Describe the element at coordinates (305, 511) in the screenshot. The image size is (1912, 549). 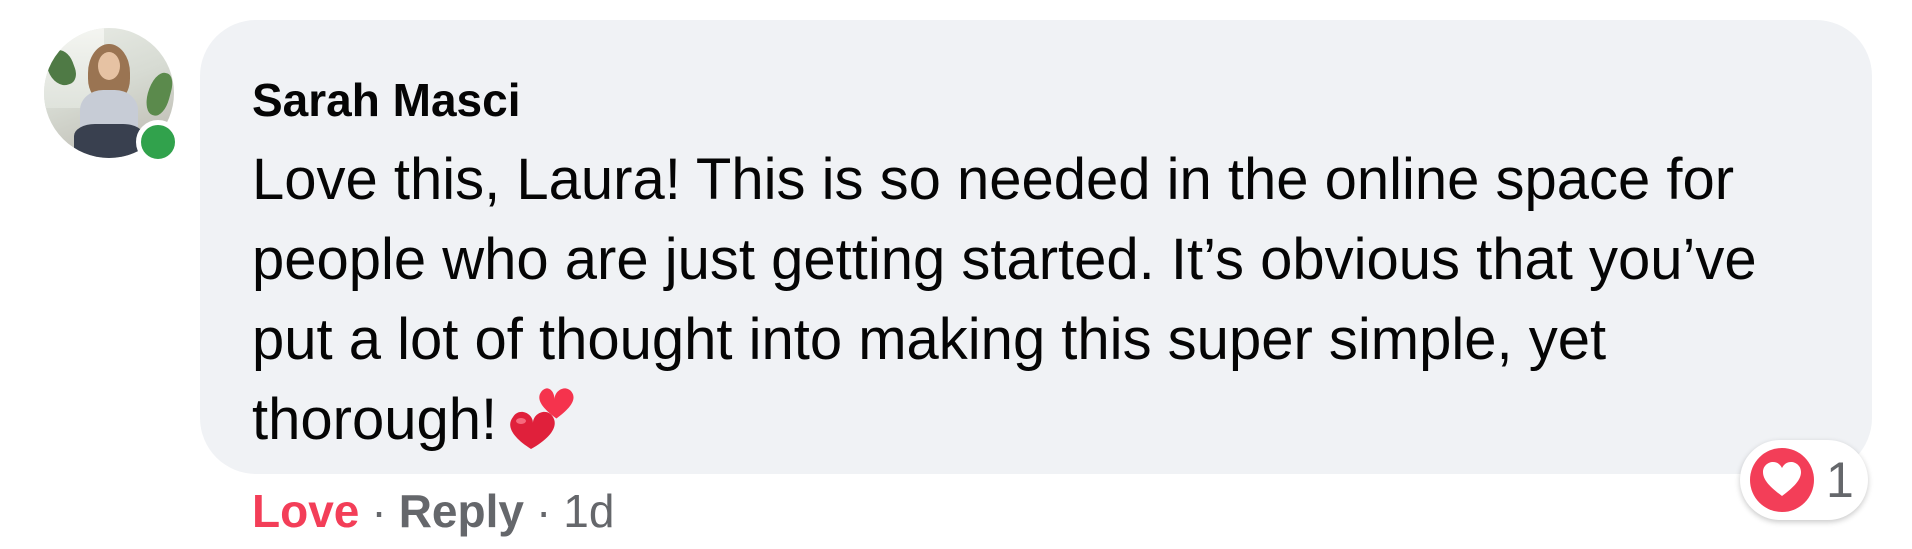
I see `love-button: Love` at that location.